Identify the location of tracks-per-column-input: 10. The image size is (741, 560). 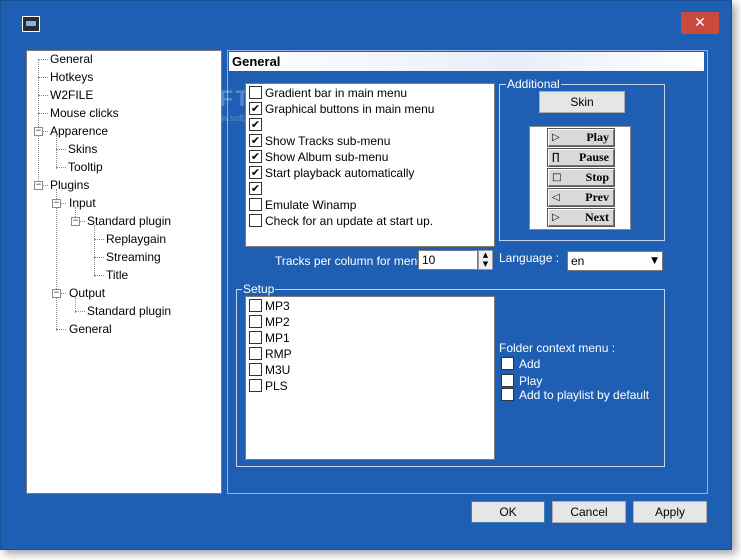
(448, 260).